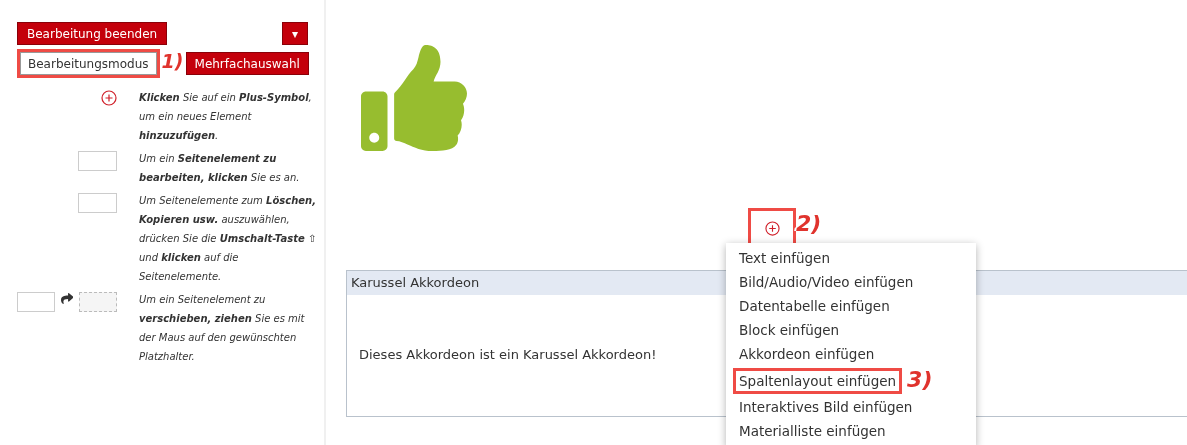 This screenshot has height=445, width=1187. What do you see at coordinates (228, 239) in the screenshot?
I see `help-text: Um Seitenelemente zum Löschen, Kopieren usw. auszuwählen, drücken Sie die Umschalt-Taste ⇧ und klicken auf die Seitenelemente.` at bounding box center [228, 239].